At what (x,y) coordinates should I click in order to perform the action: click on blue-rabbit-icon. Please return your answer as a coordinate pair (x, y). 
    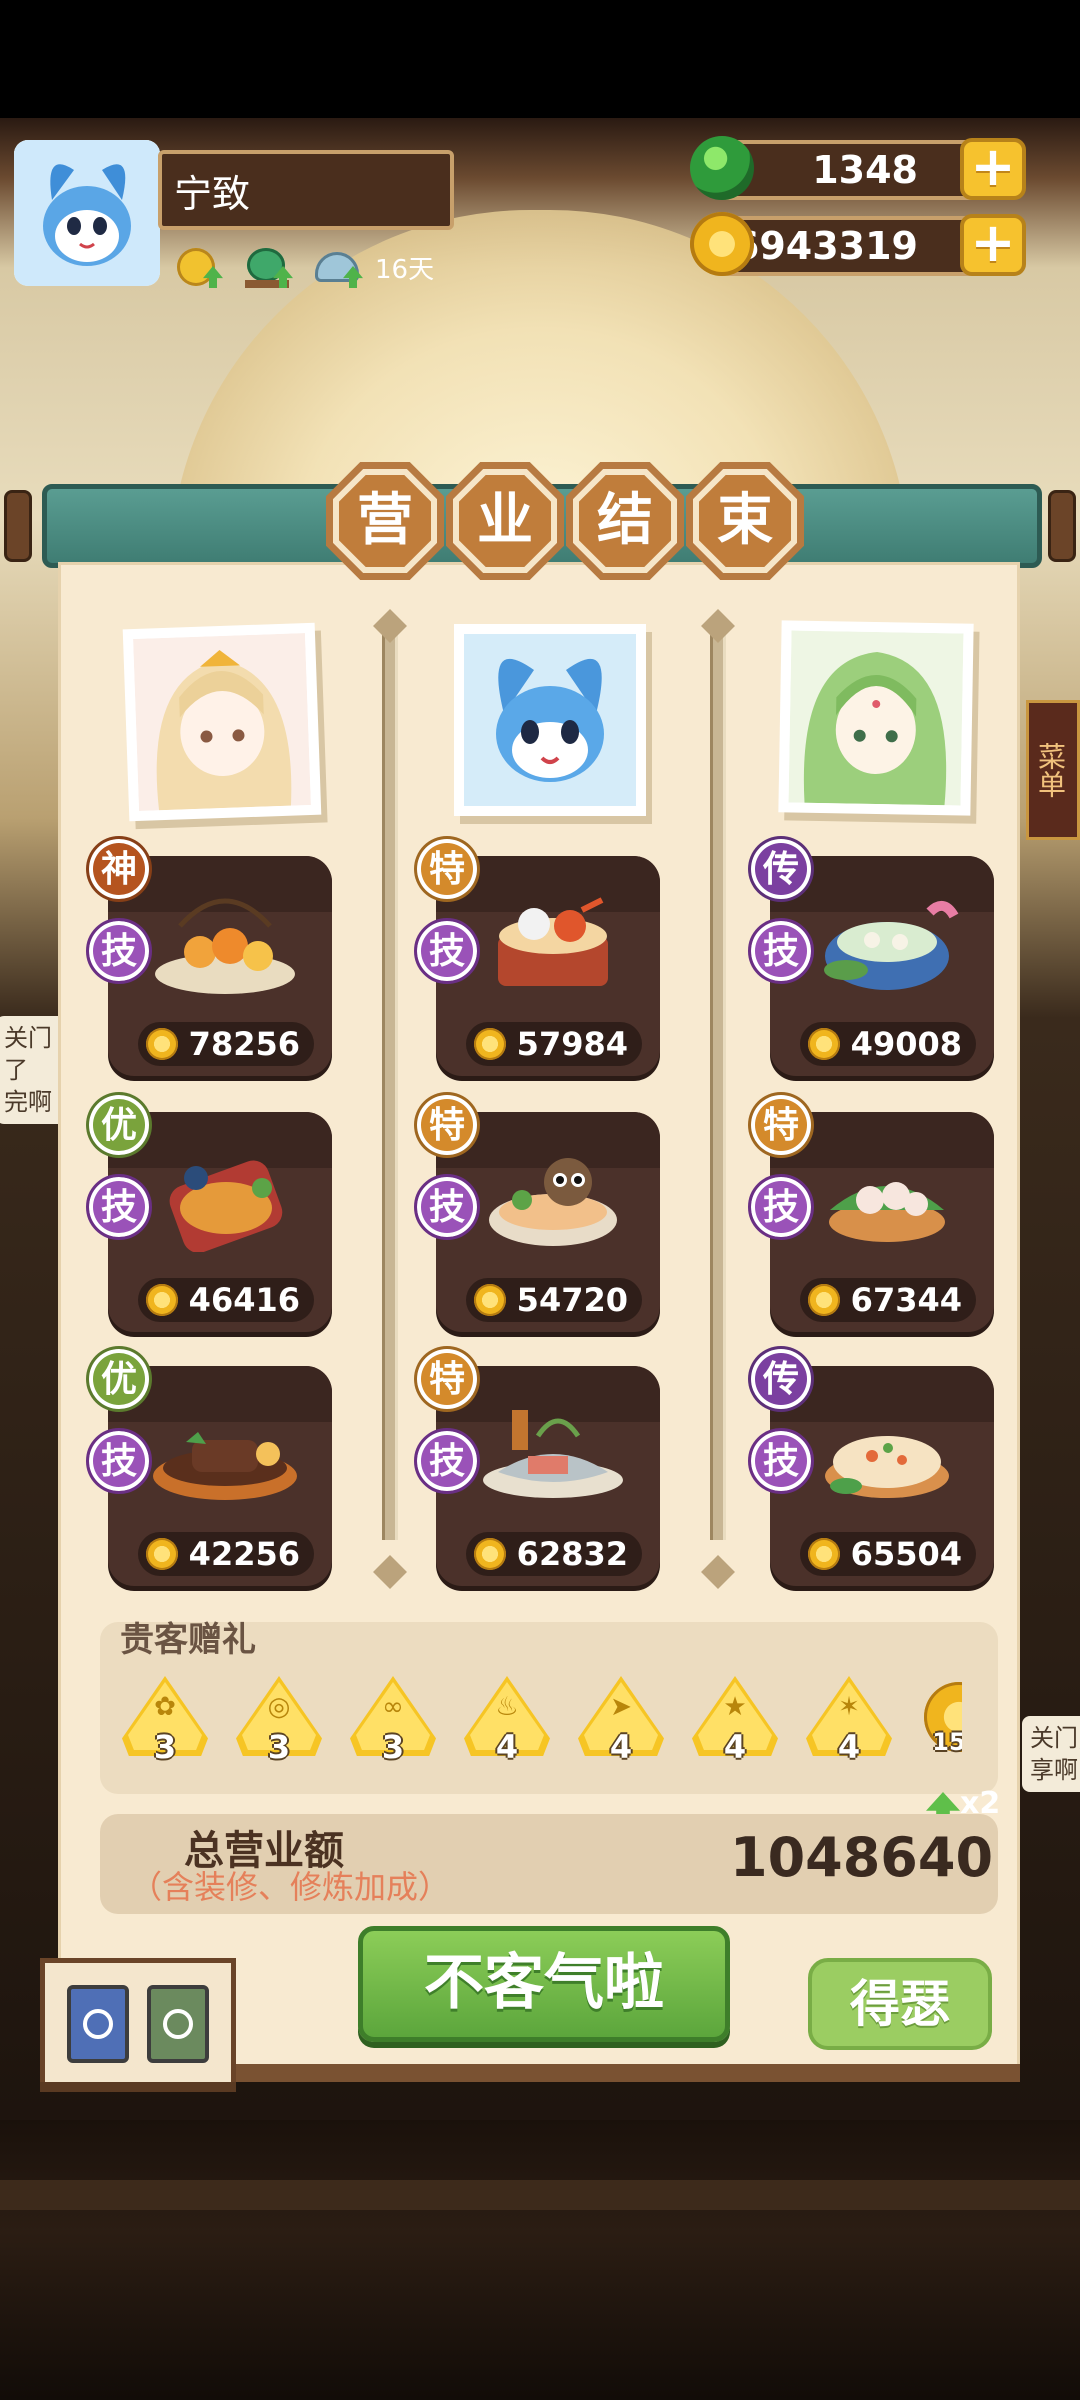
    Looking at the image, I should click on (550, 720).